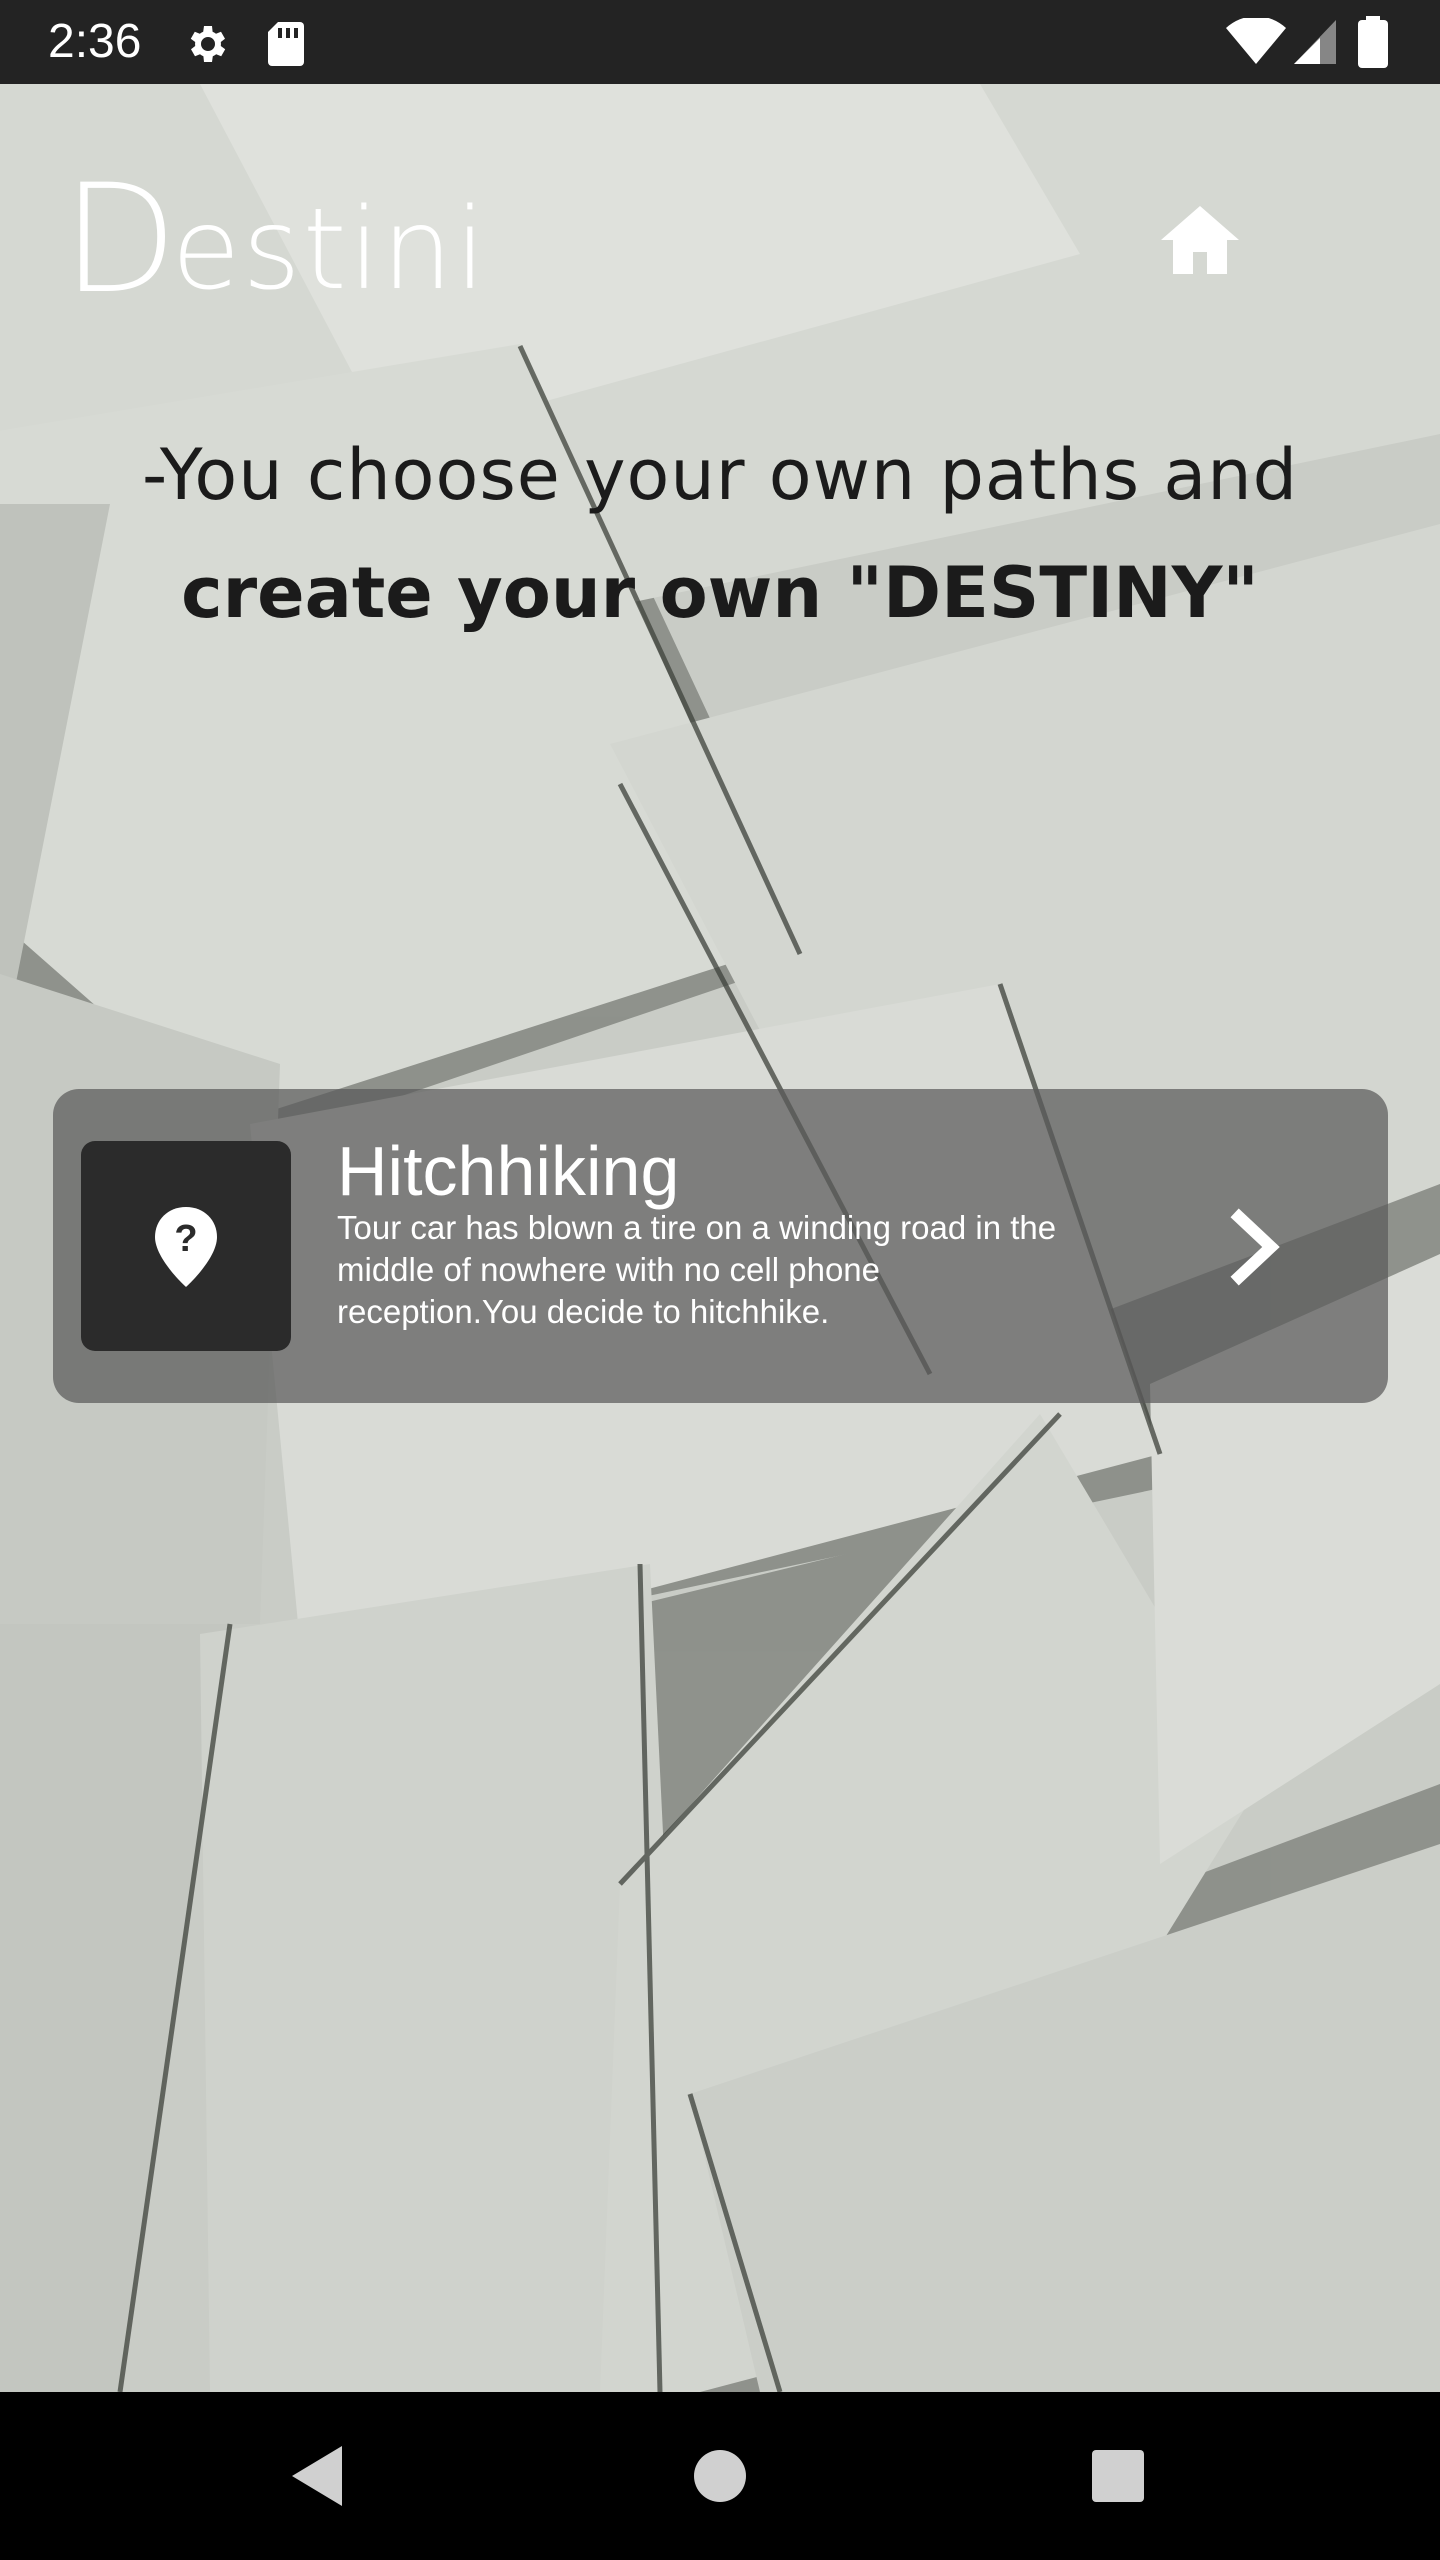 This screenshot has width=1440, height=2560. I want to click on location-question-icon: ?, so click(186, 1247).